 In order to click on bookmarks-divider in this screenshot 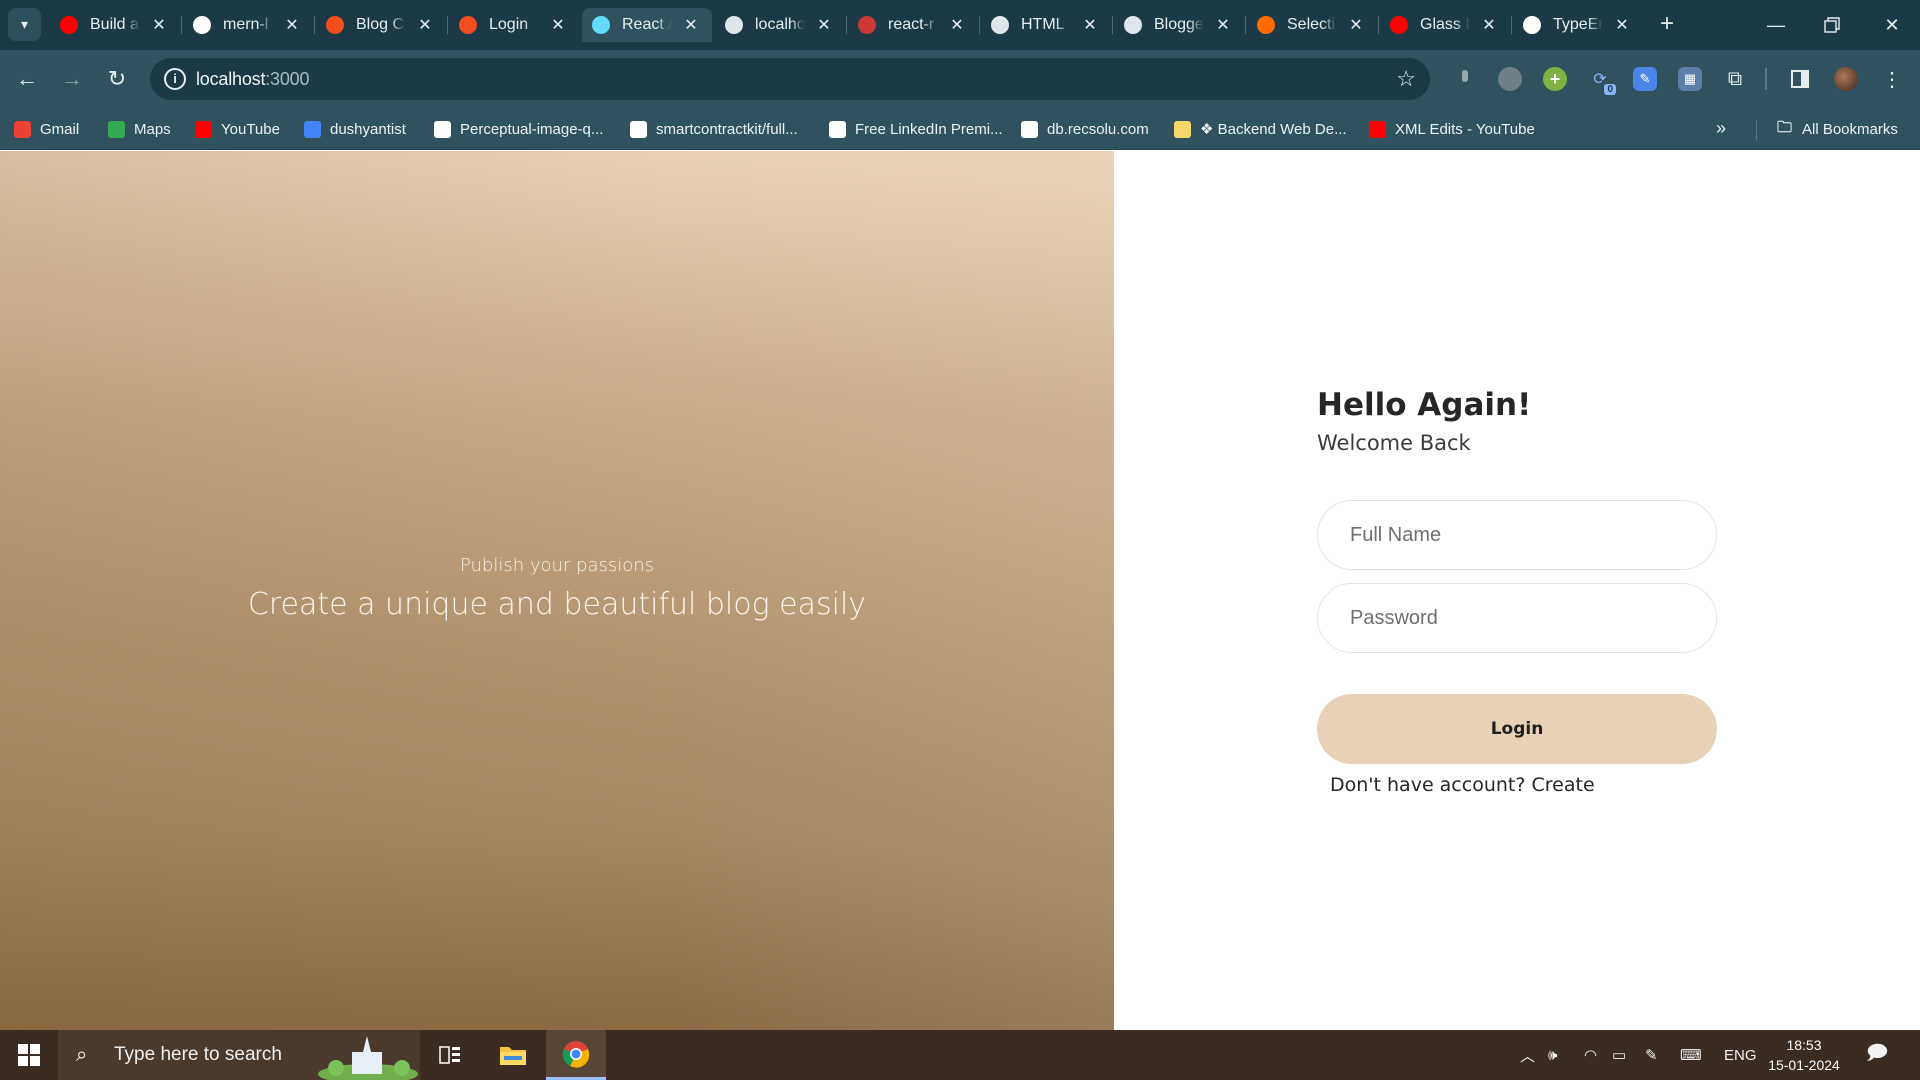, I will do `click(1756, 130)`.